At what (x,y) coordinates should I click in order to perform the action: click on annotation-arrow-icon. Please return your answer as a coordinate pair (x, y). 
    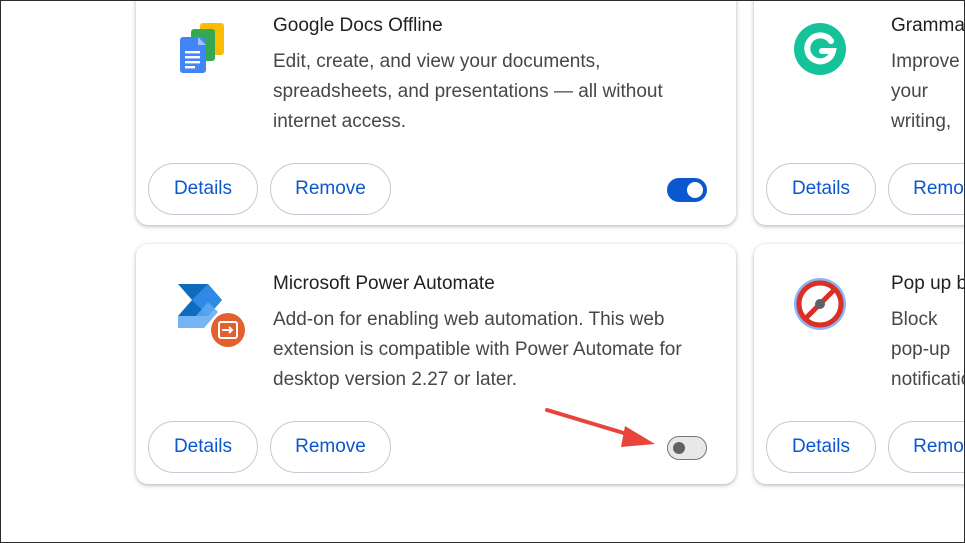
    Looking at the image, I should click on (600, 427).